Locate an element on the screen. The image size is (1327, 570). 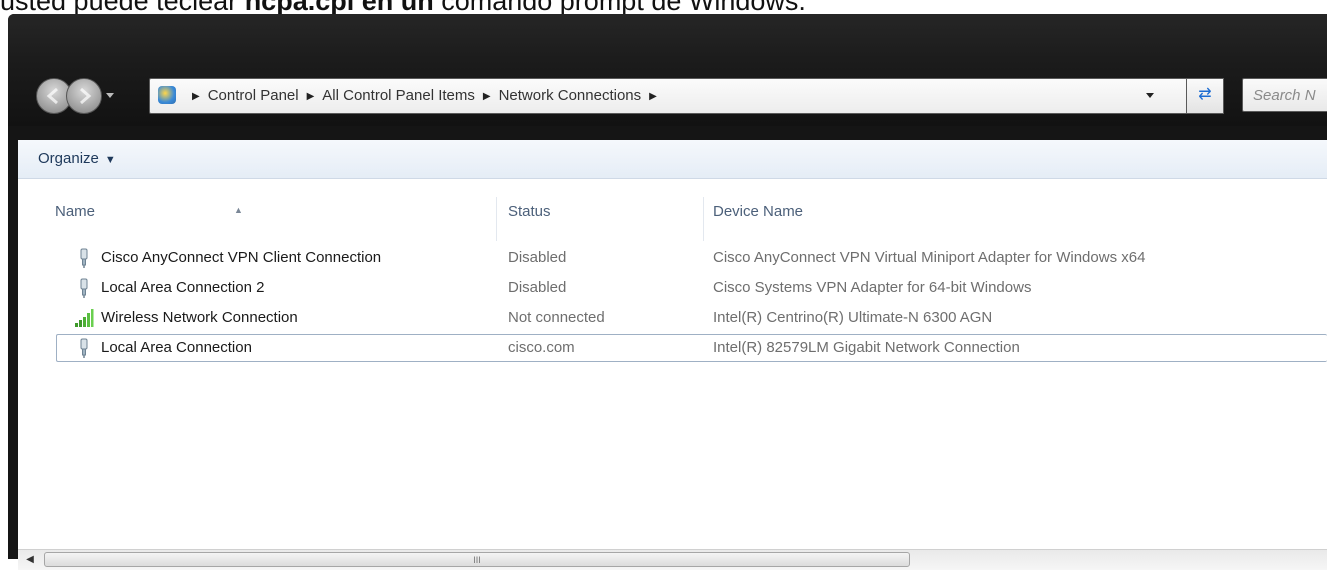
command-bar: Organize ▼ is located at coordinates (672, 159).